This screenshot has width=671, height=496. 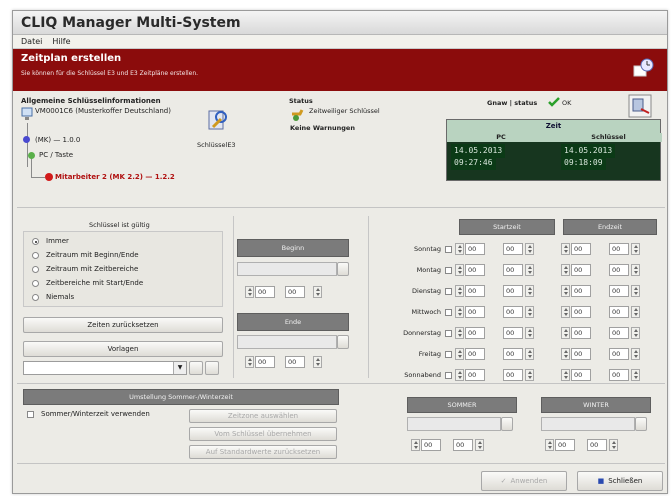 I want to click on summer-hour: 00, so click(x=431, y=445).